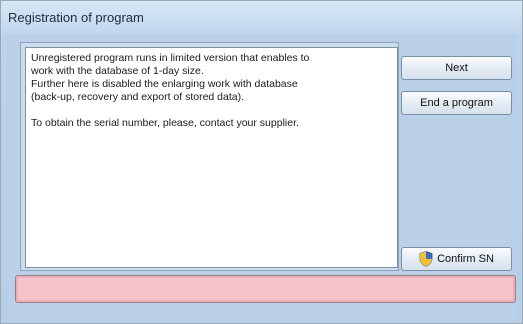 This screenshot has height=324, width=523. I want to click on confirm-sn-button: Confirm SN, so click(456, 259).